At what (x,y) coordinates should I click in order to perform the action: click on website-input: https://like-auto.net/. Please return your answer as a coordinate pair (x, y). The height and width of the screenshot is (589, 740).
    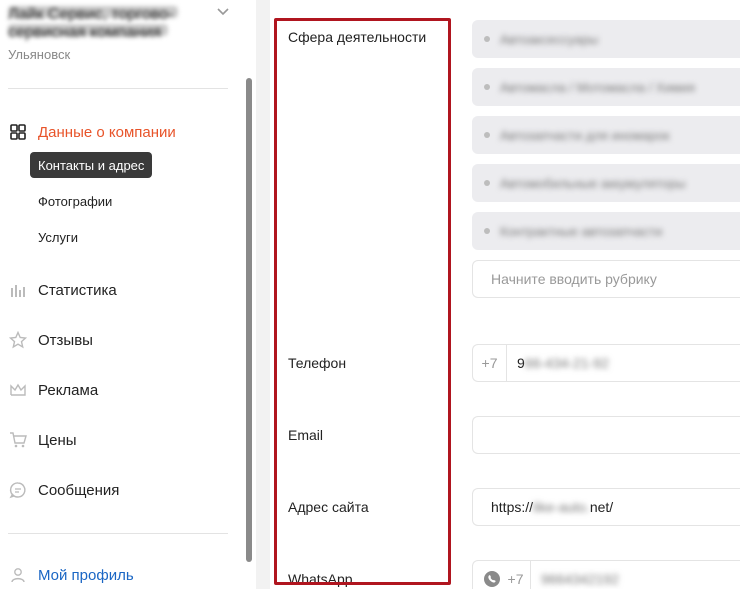
    Looking at the image, I should click on (606, 507).